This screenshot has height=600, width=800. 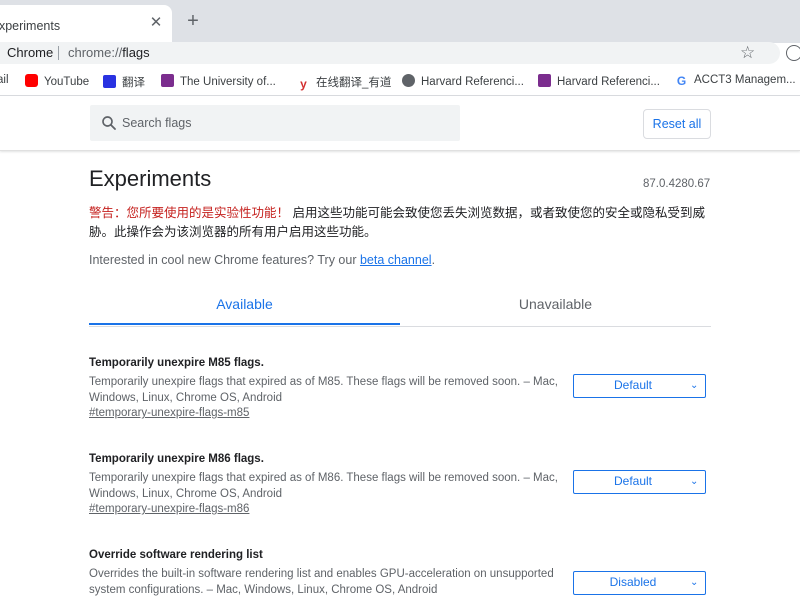 I want to click on reset-all-button: Reset all, so click(x=677, y=124).